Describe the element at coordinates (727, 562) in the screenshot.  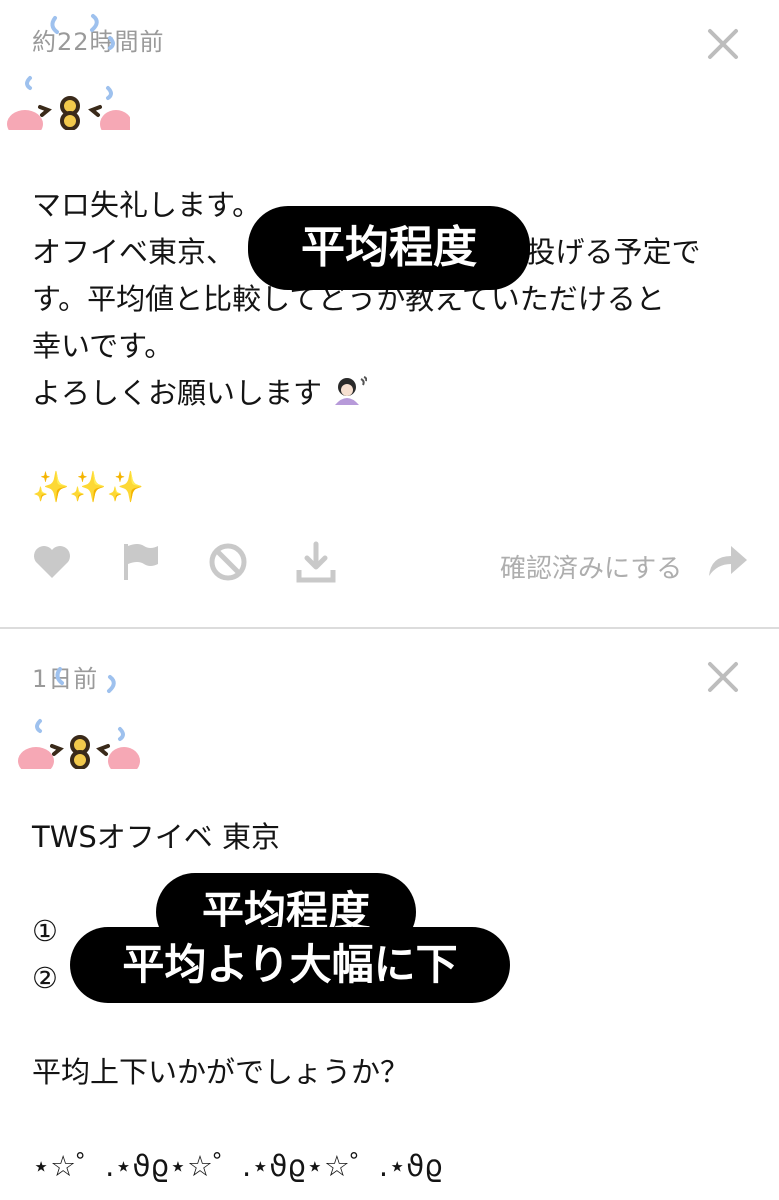
I see `forward-arrow-icon` at that location.